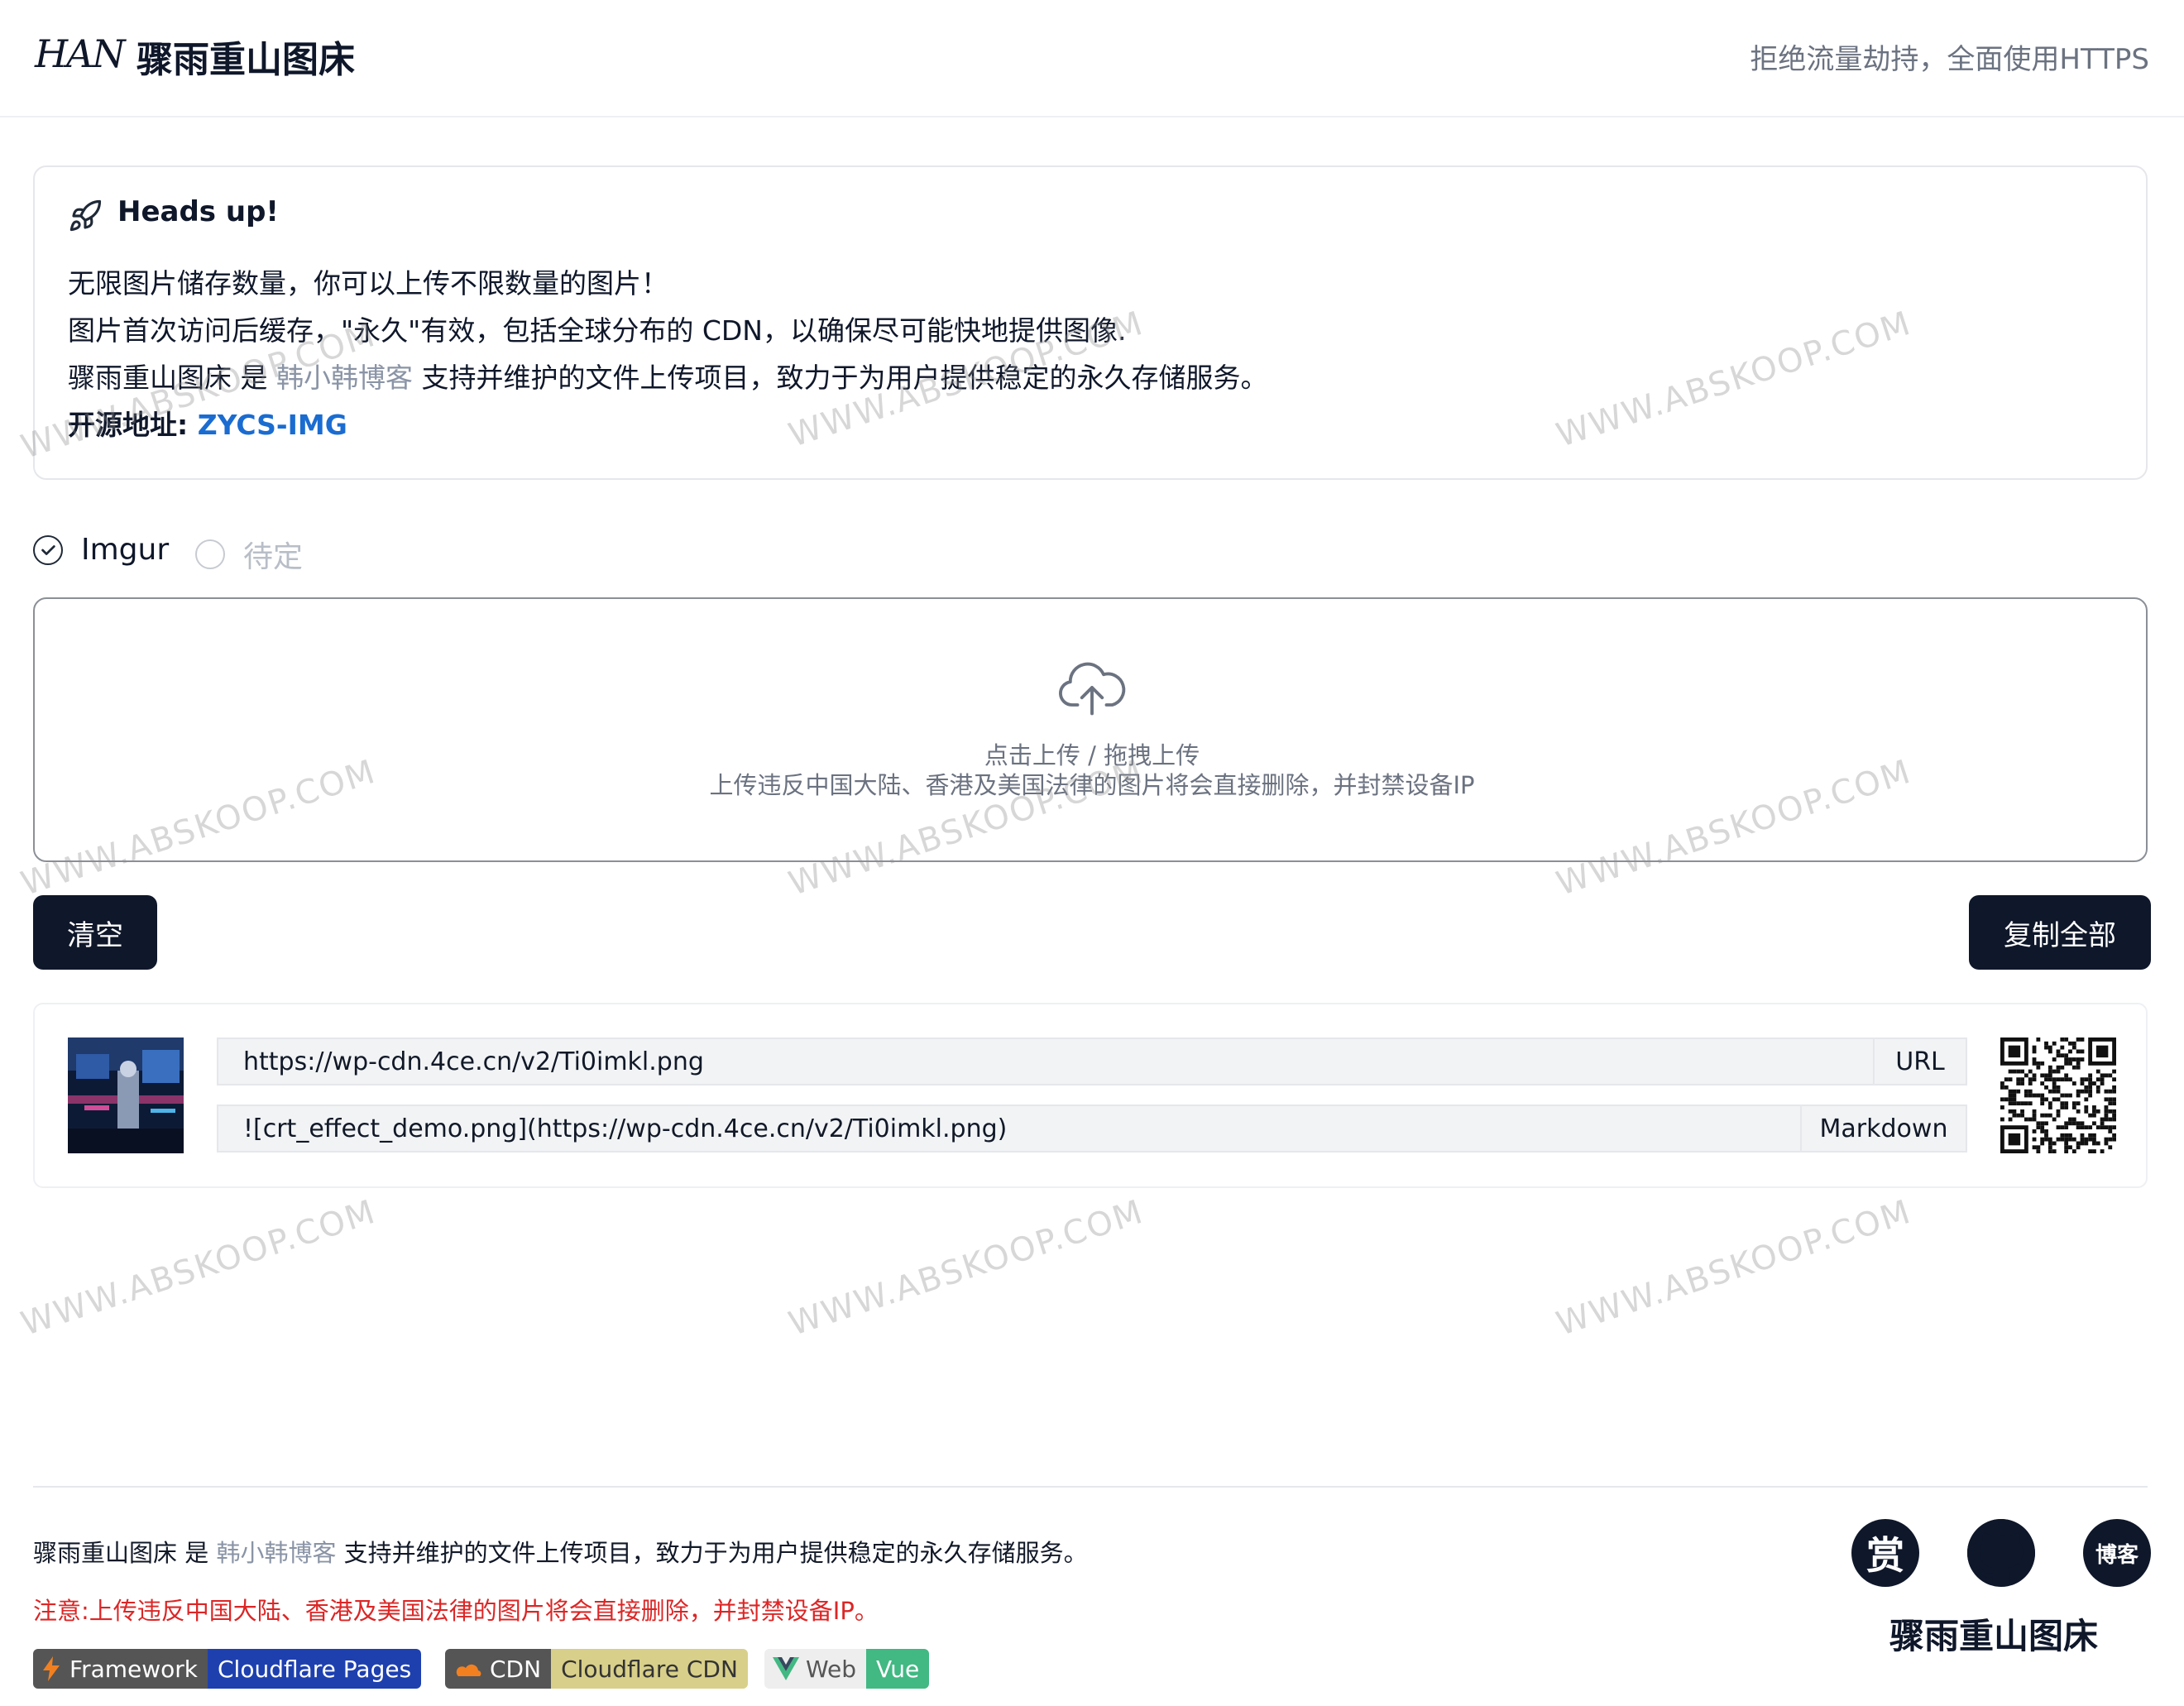  I want to click on footer-blog-link: 韩小韩博客, so click(276, 1553).